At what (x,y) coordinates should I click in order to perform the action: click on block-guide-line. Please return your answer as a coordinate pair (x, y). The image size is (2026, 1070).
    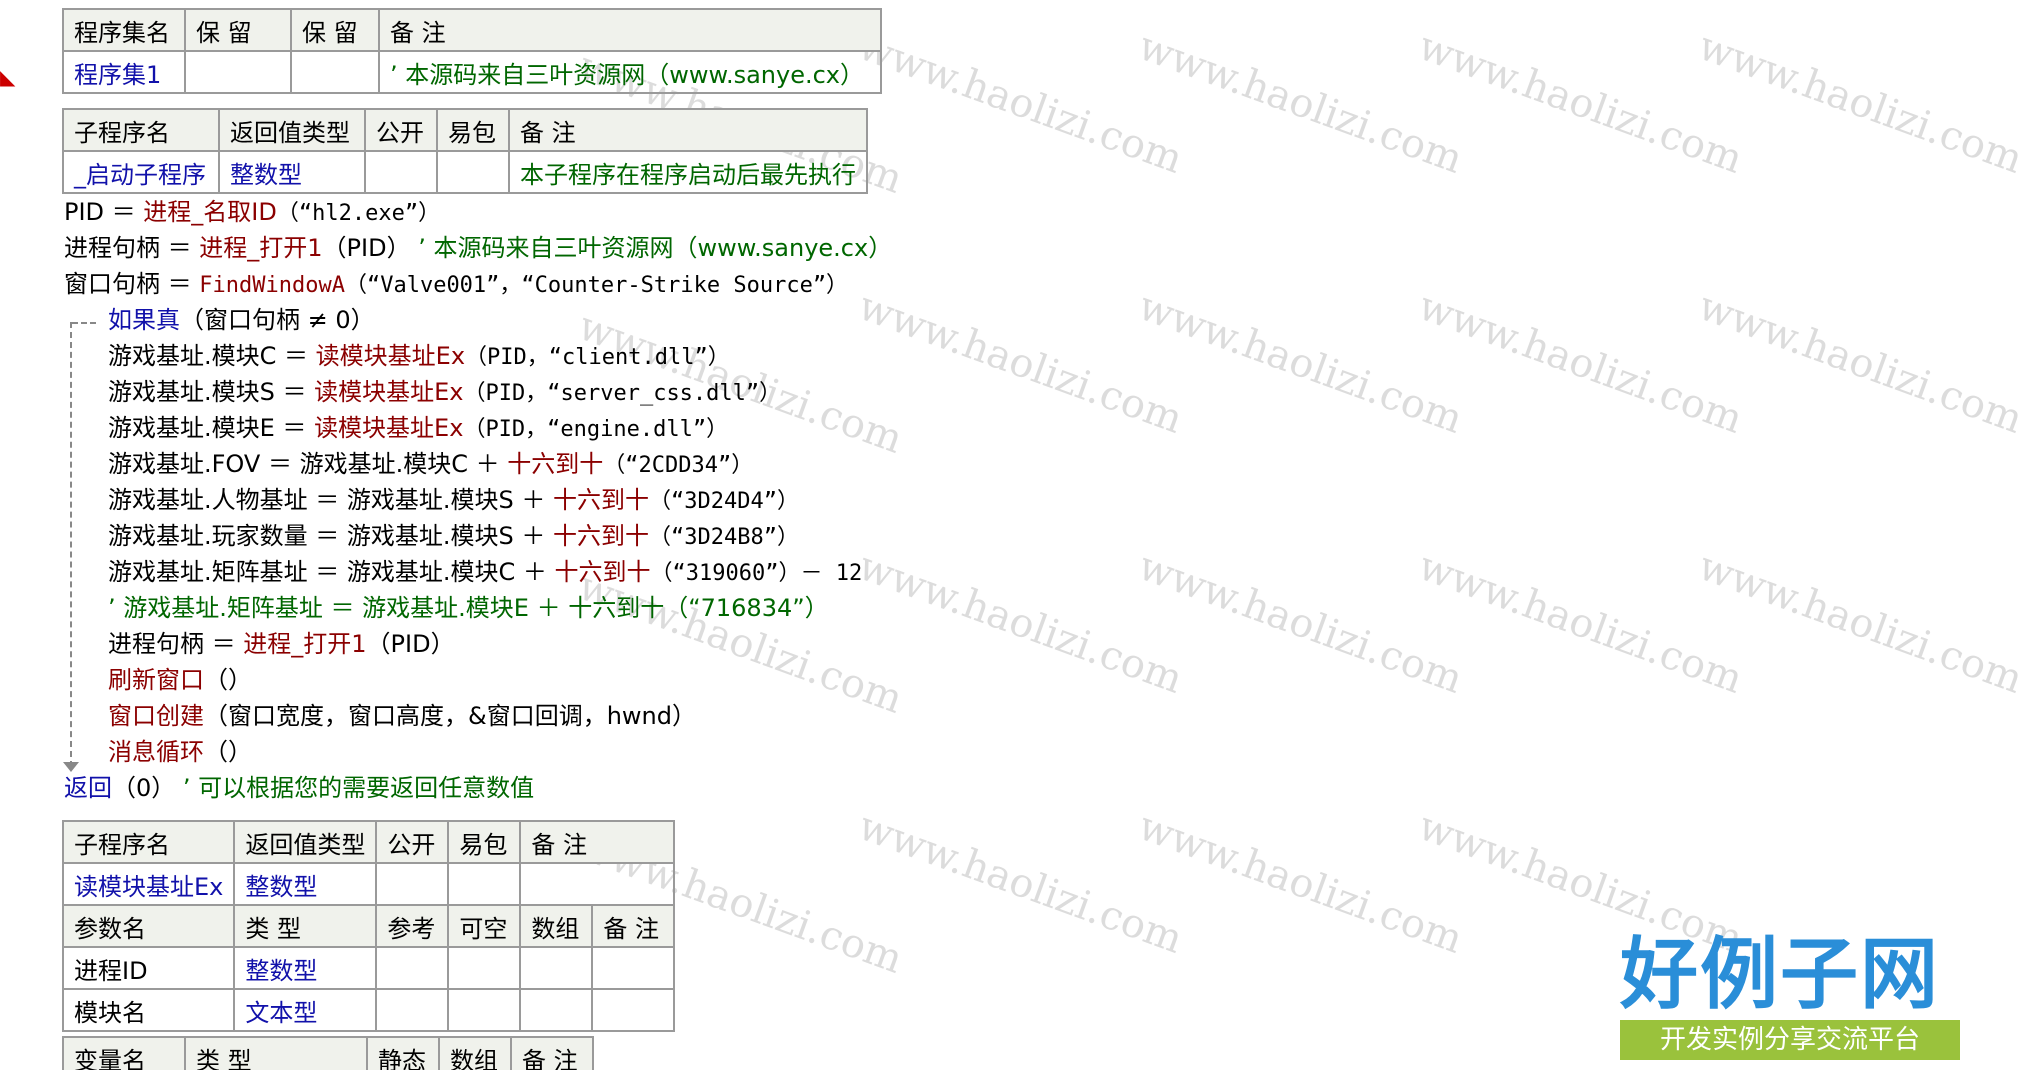
    Looking at the image, I should click on (71, 544).